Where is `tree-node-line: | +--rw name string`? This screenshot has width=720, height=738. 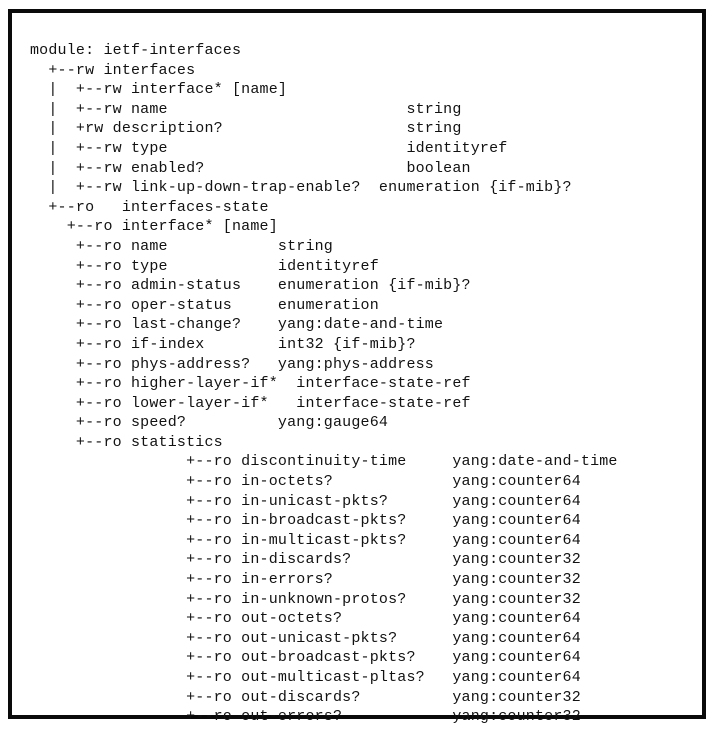
tree-node-line: | +--rw name string is located at coordinates (246, 109).